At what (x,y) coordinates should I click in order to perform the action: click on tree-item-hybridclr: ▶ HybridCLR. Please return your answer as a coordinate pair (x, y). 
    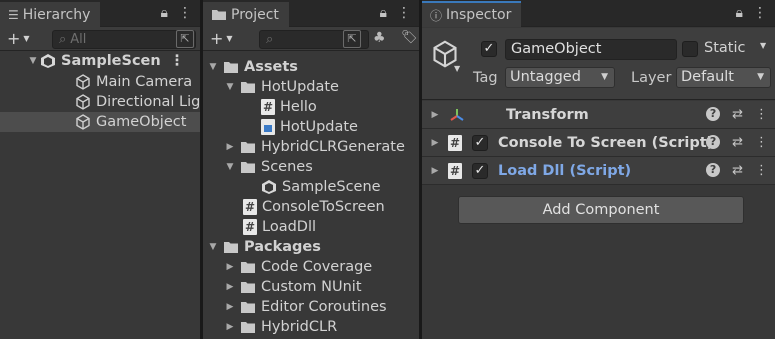
    Looking at the image, I should click on (281, 327).